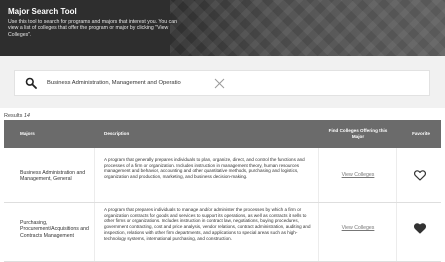 This screenshot has width=445, height=262. What do you see at coordinates (122, 83) in the screenshot?
I see `search-input` at bounding box center [122, 83].